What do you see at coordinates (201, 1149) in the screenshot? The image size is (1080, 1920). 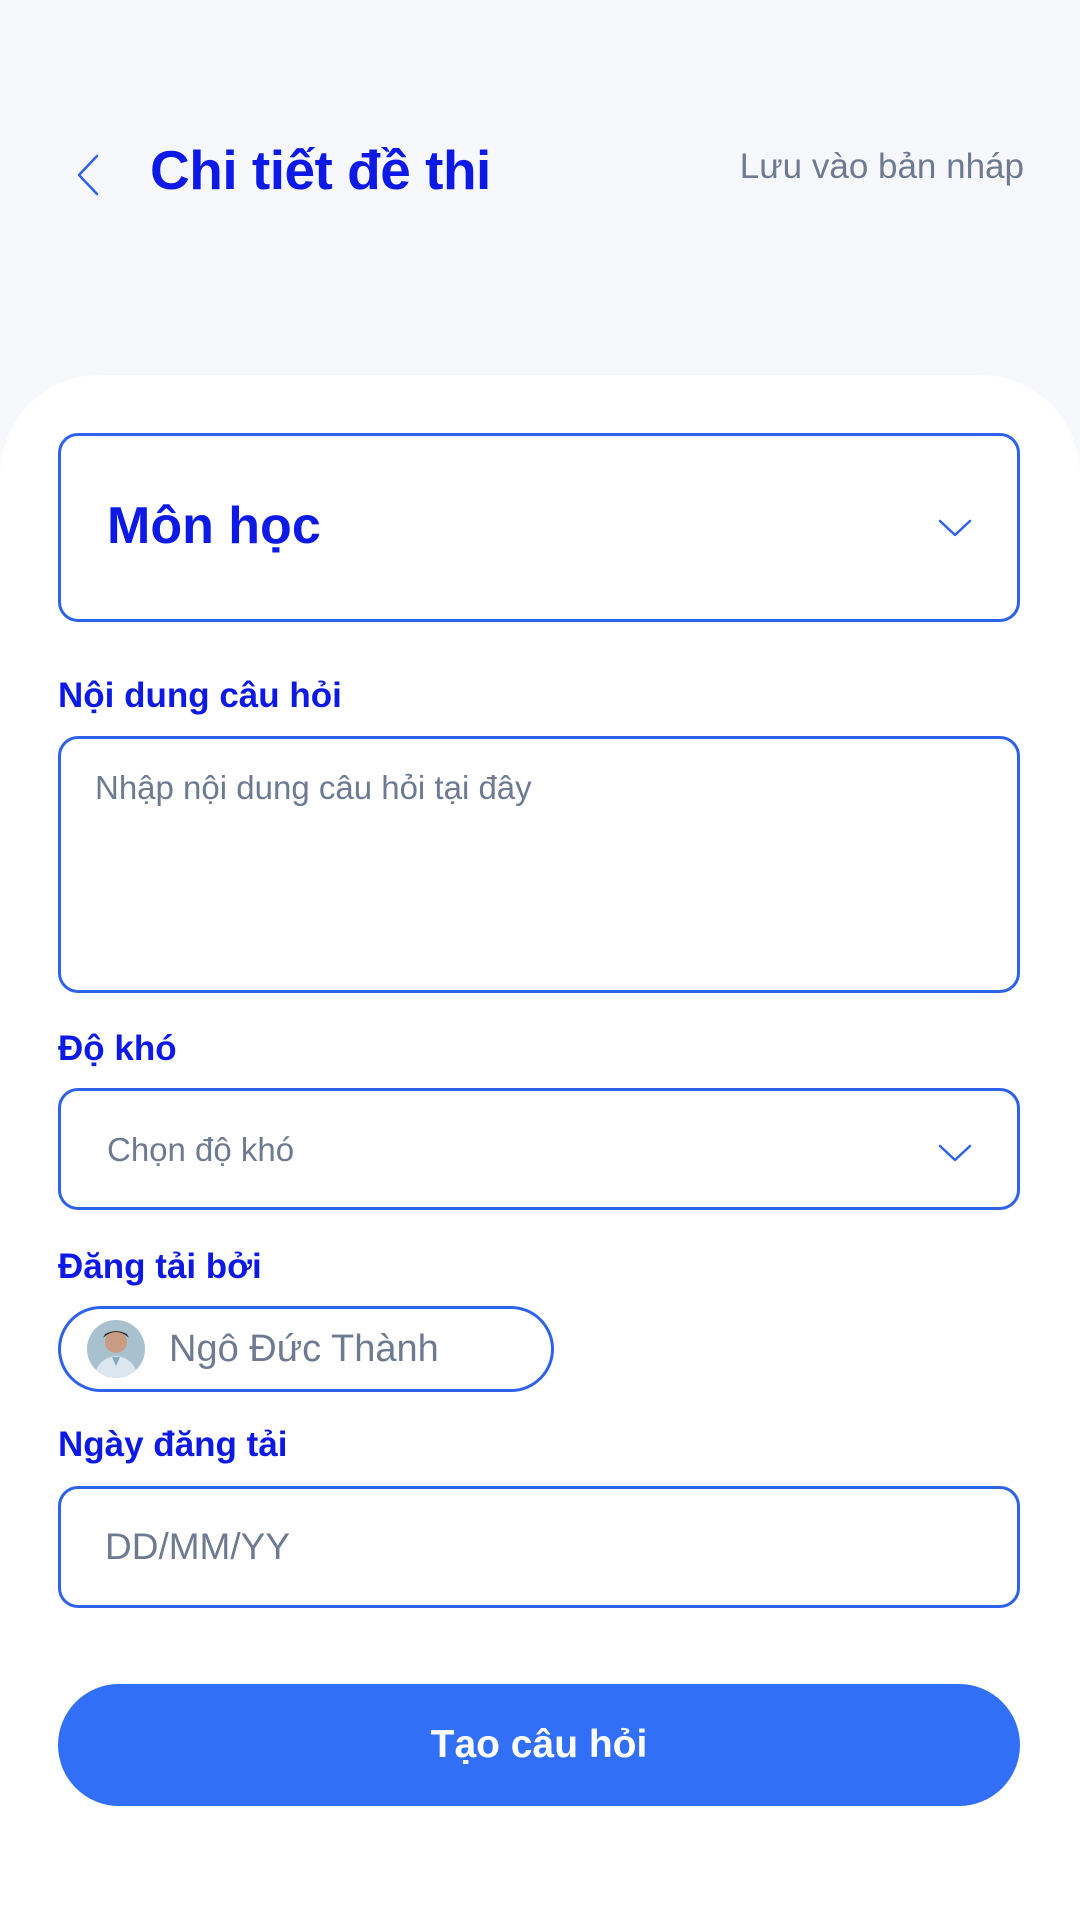 I see `difficulty-placeholder: Chọn độ khó` at bounding box center [201, 1149].